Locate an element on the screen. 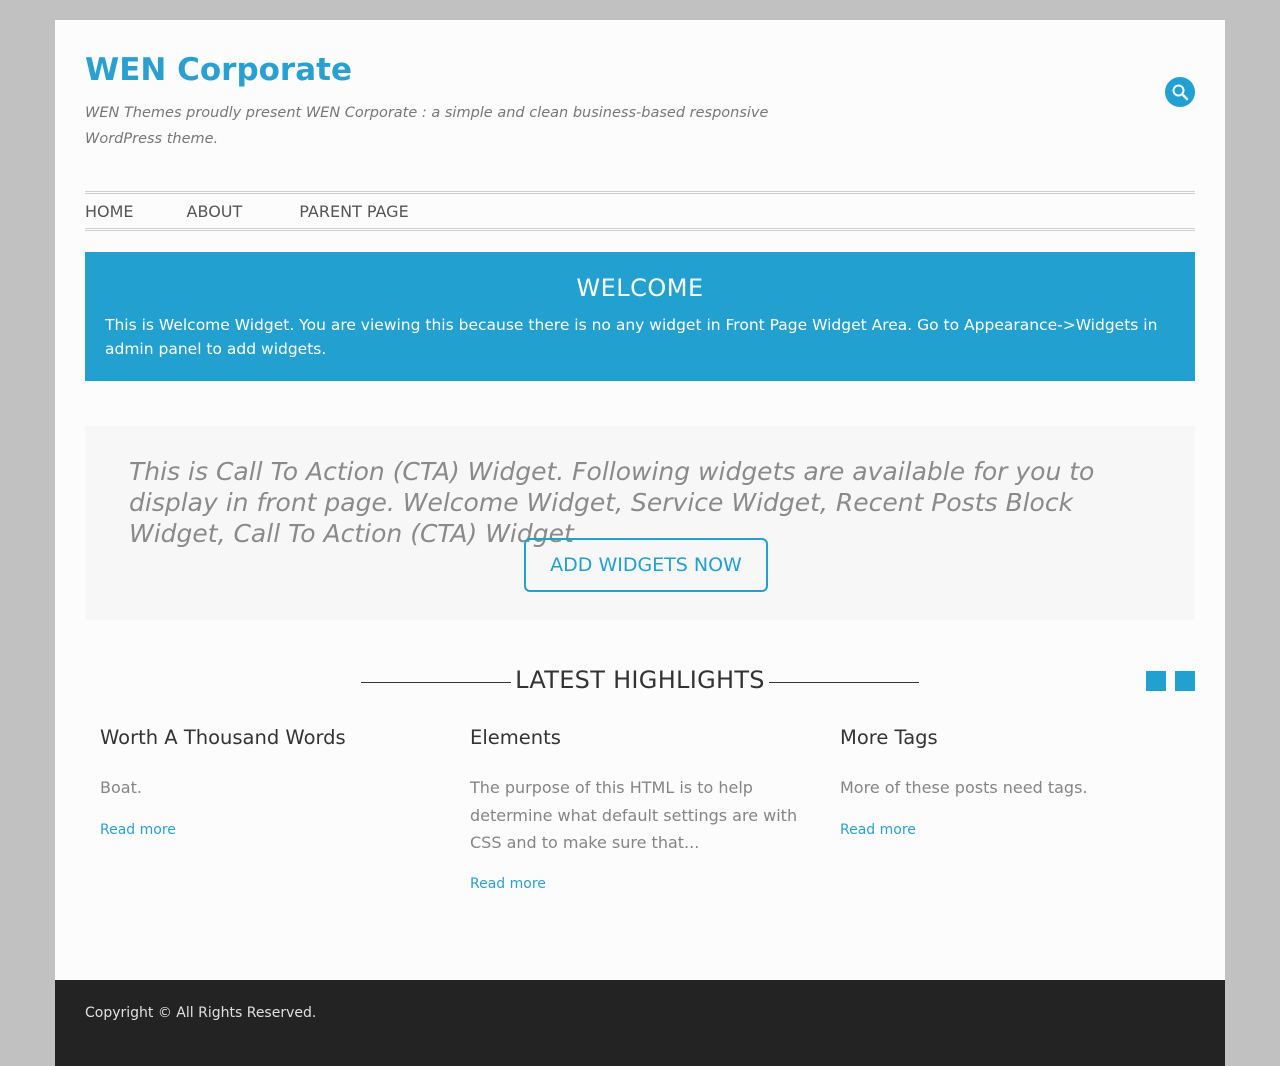 The width and height of the screenshot is (1280, 1066). nav-item-home: HOME is located at coordinates (109, 211).